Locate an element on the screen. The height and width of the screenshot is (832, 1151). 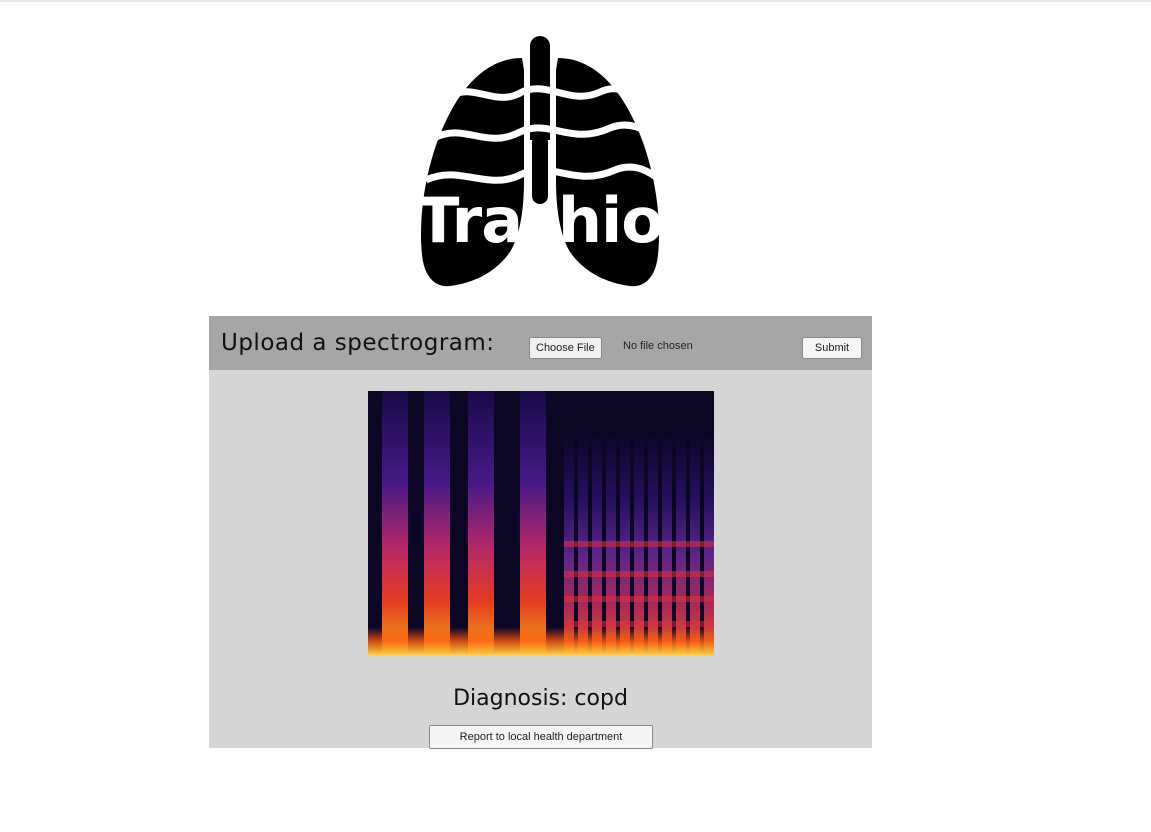
top-divider is located at coordinates (575, 1).